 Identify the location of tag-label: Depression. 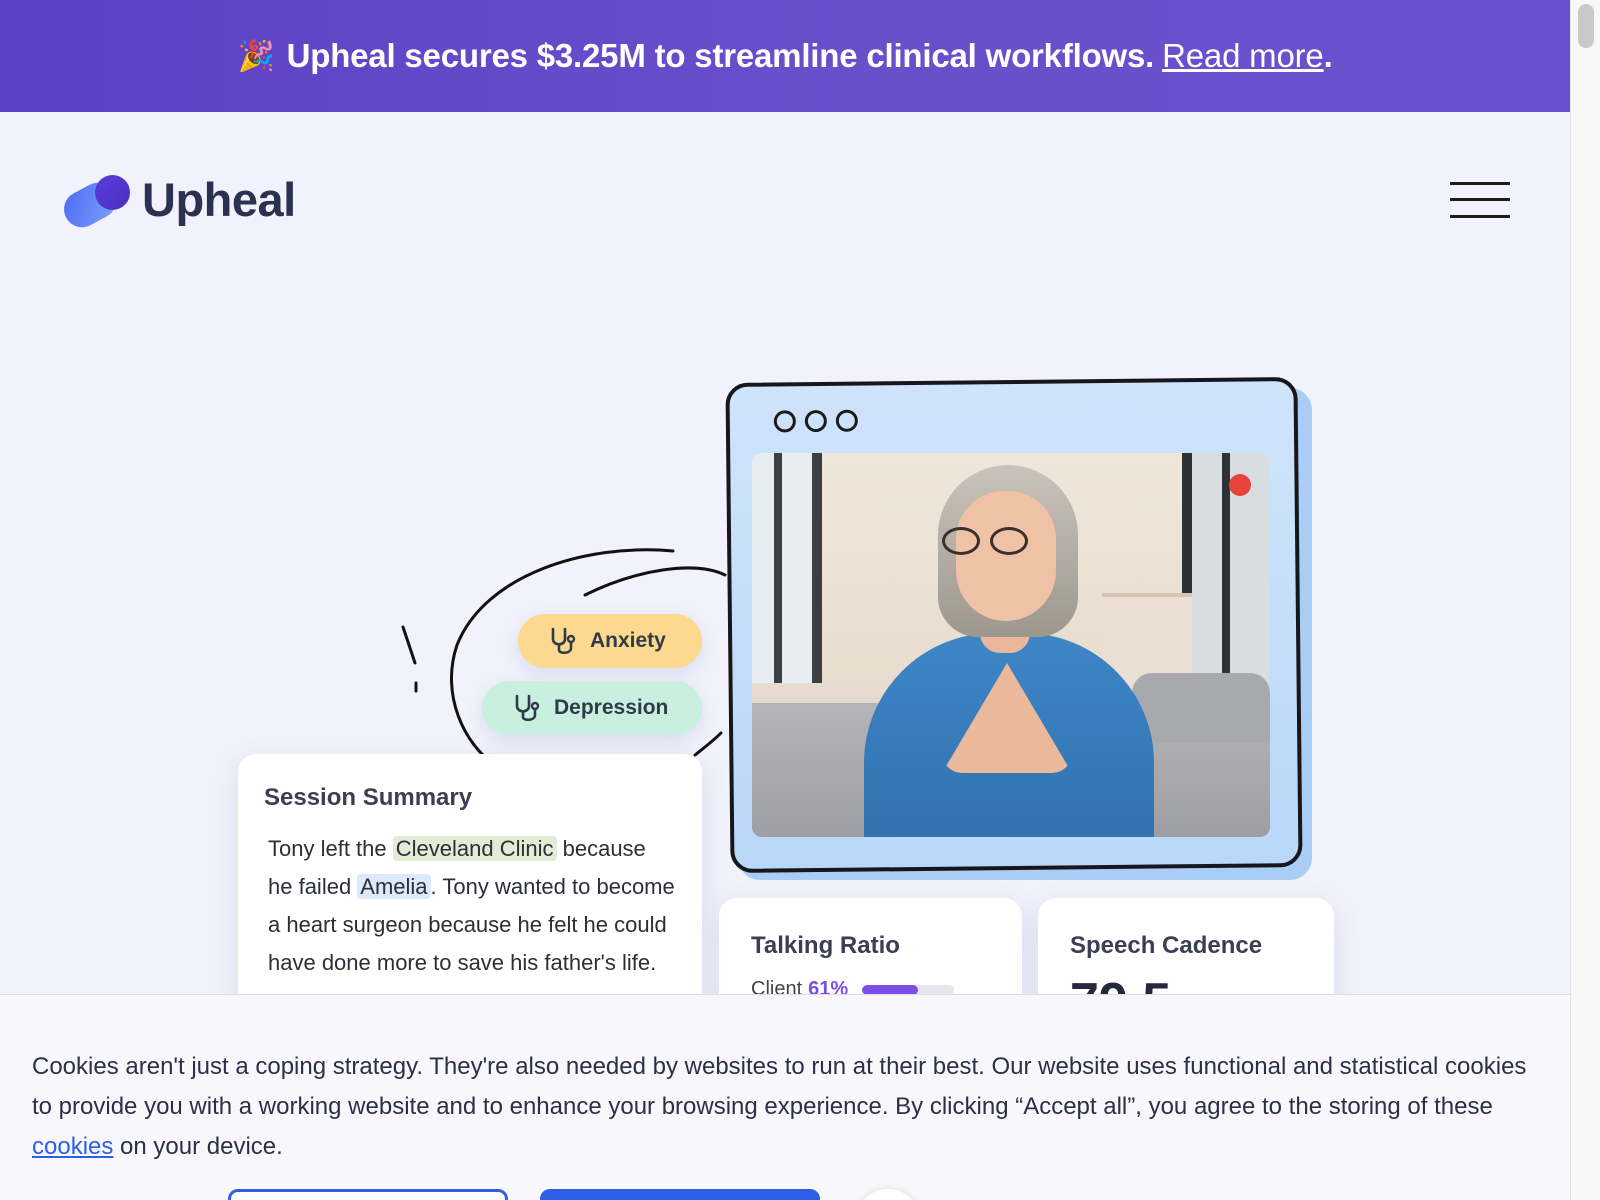
(611, 707).